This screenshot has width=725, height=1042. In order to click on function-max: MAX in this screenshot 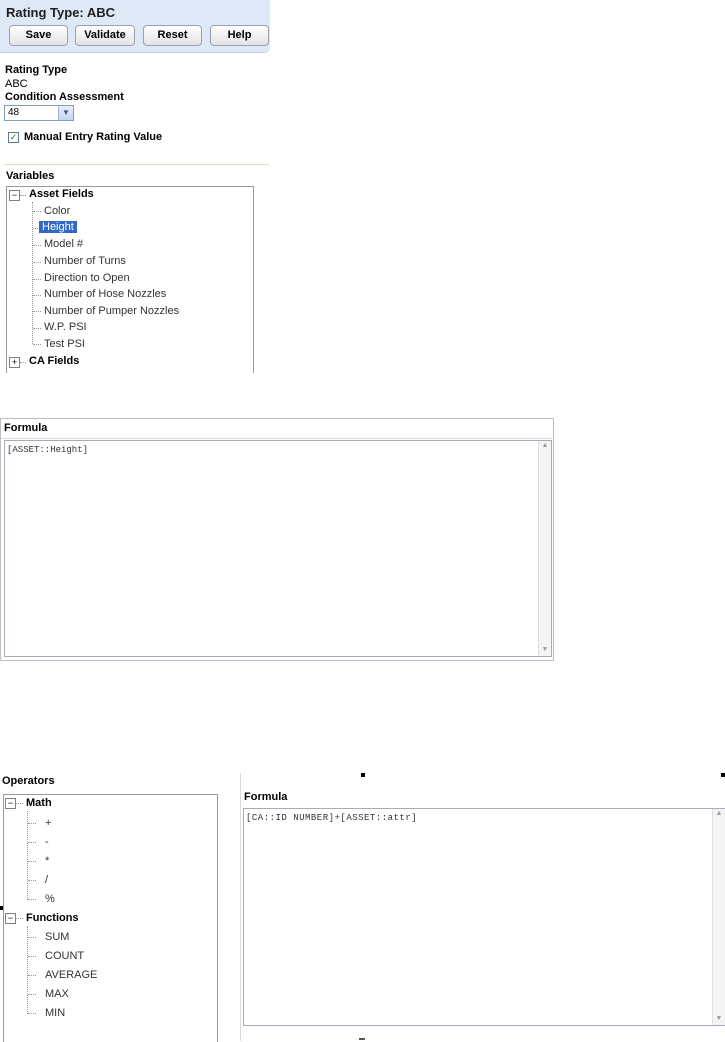, I will do `click(57, 994)`.